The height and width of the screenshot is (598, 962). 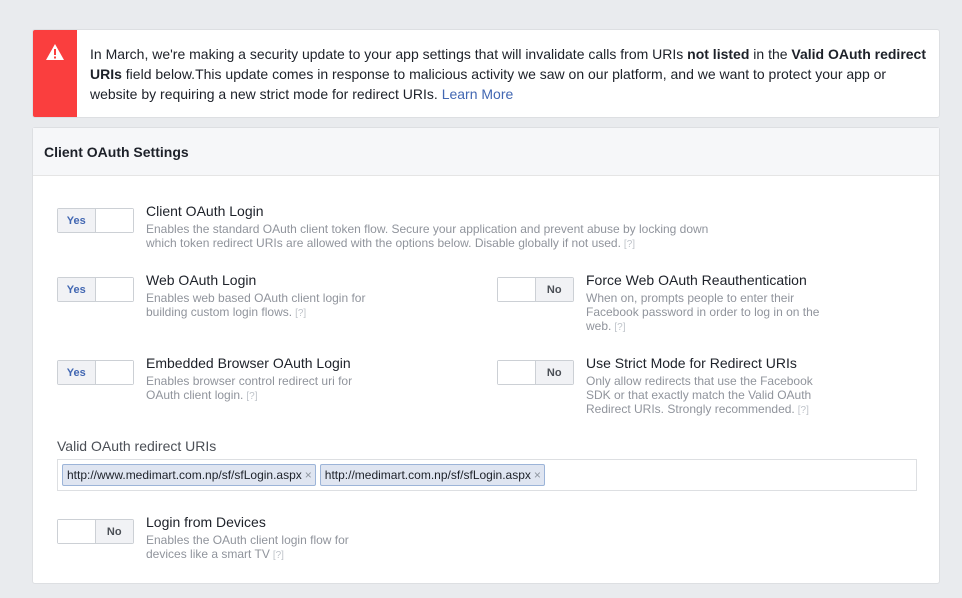 I want to click on embedded-browser-oauth-toggle: Yes, so click(x=95, y=372).